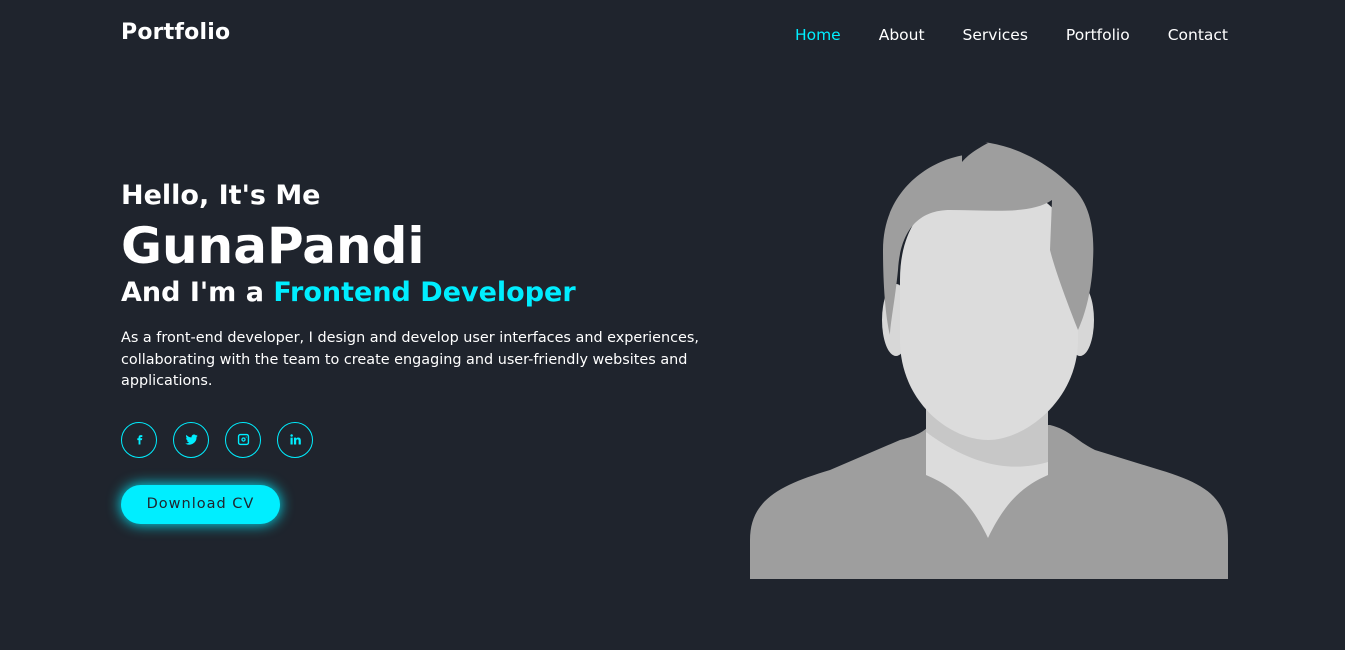  I want to click on nav-contact: Contact, so click(1198, 35).